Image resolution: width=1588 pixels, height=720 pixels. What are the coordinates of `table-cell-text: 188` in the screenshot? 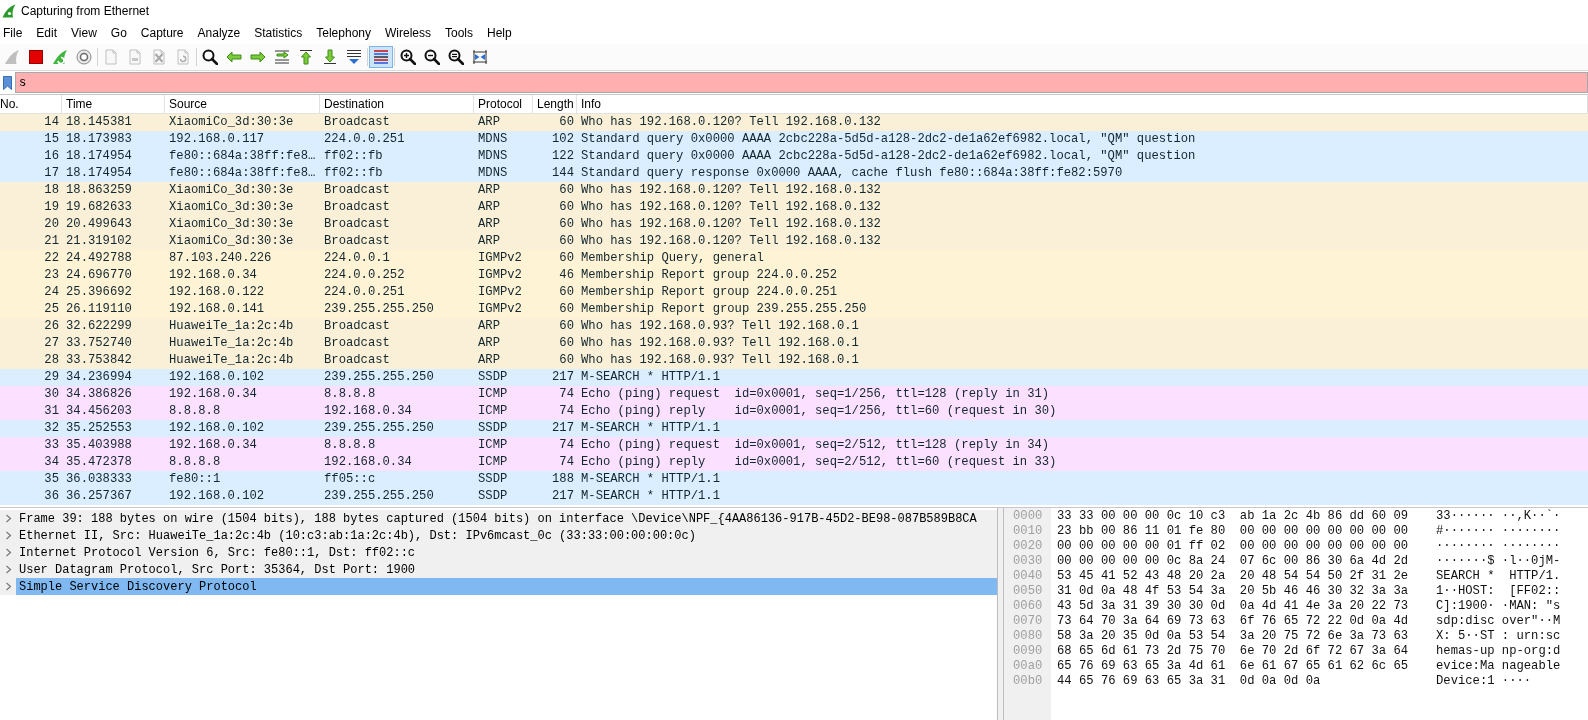 It's located at (563, 479).